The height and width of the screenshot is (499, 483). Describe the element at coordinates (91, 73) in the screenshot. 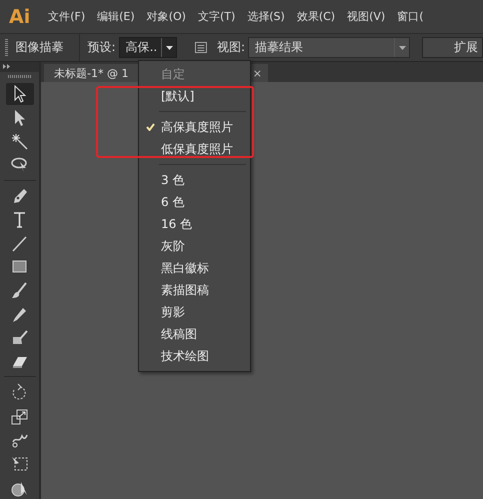

I see `document-title: 未标题-1* @ 1` at that location.